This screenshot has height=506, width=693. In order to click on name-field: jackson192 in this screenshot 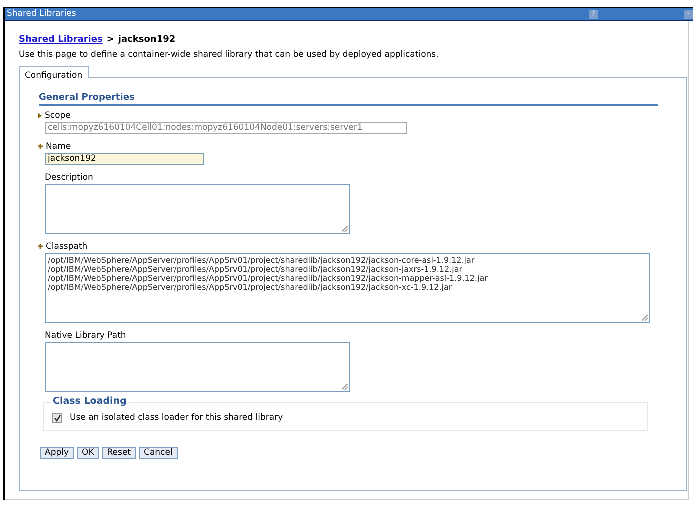, I will do `click(124, 159)`.